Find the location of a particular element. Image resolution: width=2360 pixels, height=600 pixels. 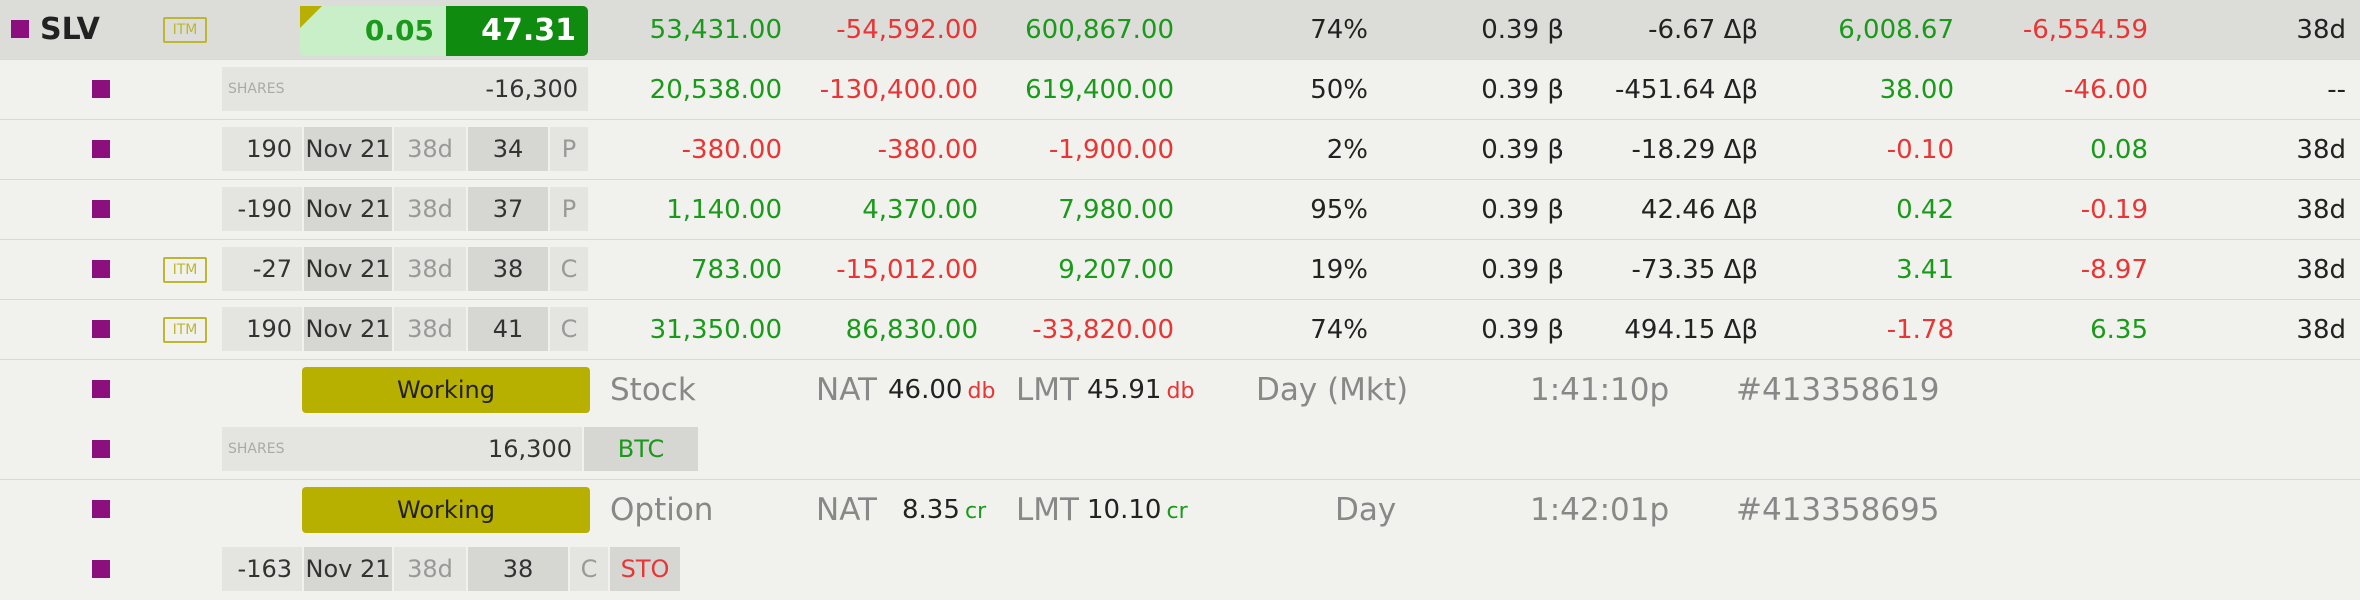

col-5: -46.00 is located at coordinates (2106, 90).